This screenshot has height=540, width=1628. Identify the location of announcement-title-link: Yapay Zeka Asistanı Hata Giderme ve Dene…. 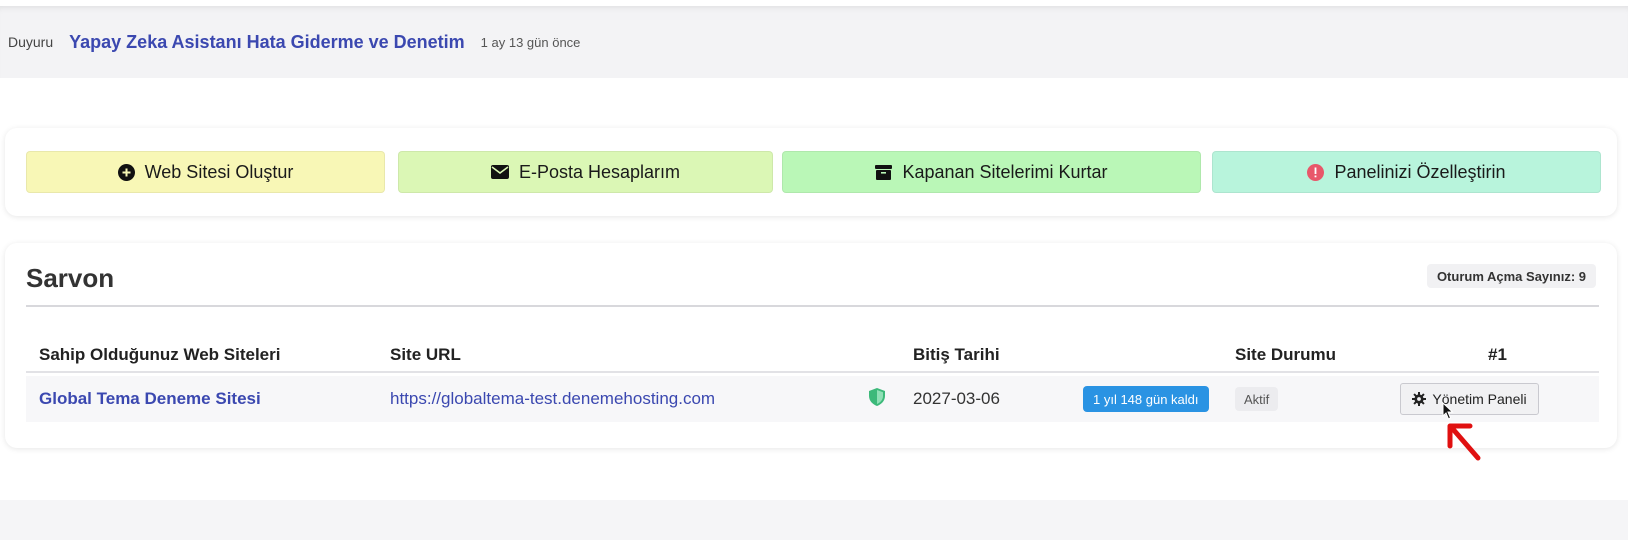
(267, 42).